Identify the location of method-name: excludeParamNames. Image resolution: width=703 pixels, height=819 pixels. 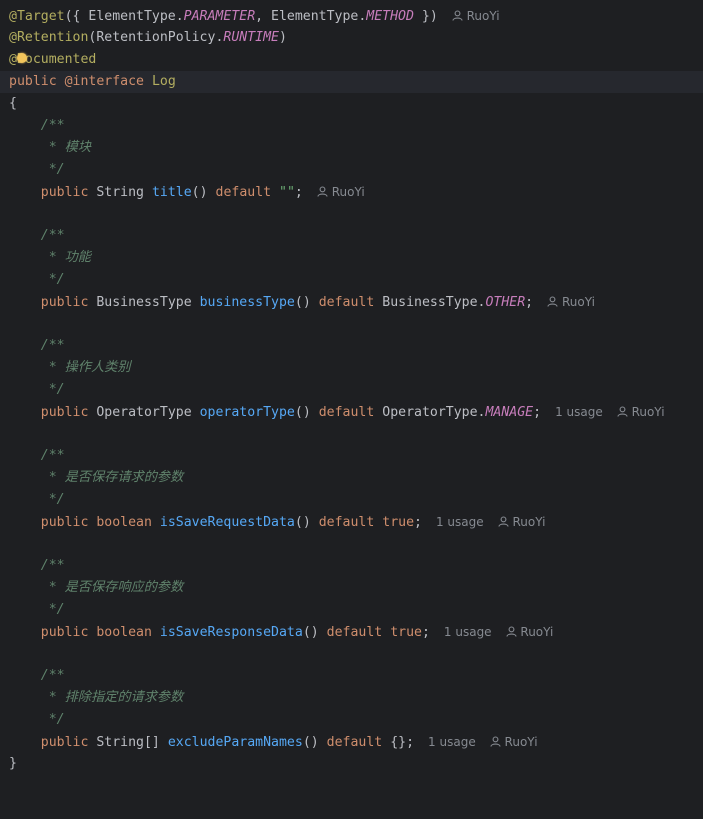
(235, 742).